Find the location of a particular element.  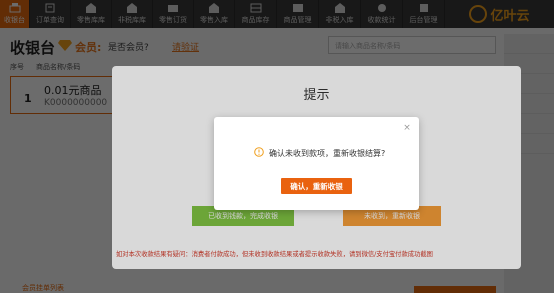

close-icon: × is located at coordinates (407, 128).